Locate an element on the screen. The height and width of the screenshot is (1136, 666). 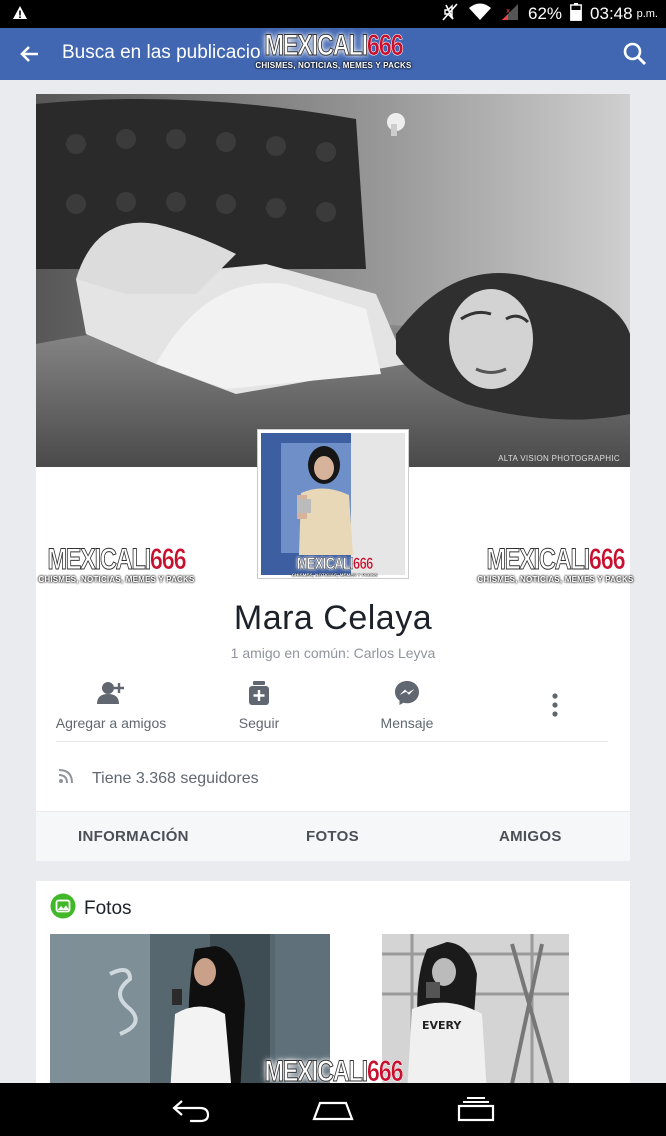
follow-icon is located at coordinates (259, 693).